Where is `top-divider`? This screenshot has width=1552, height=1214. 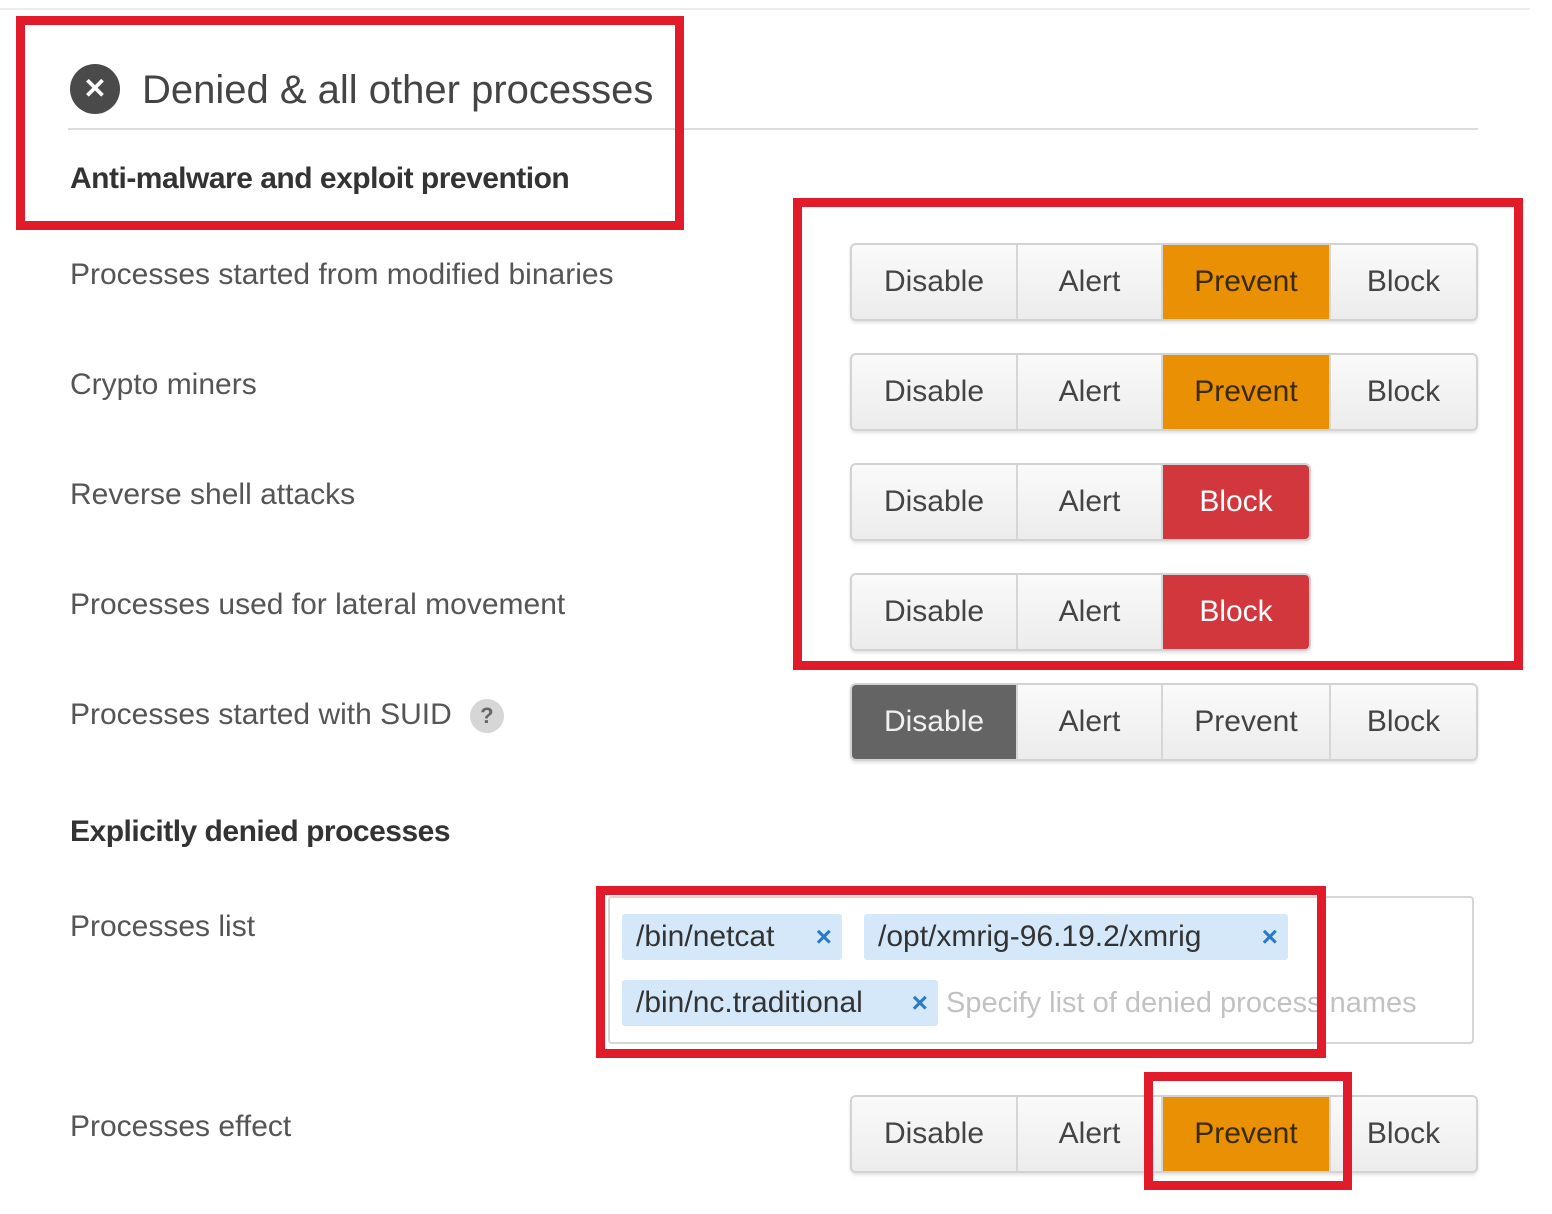
top-divider is located at coordinates (765, 9).